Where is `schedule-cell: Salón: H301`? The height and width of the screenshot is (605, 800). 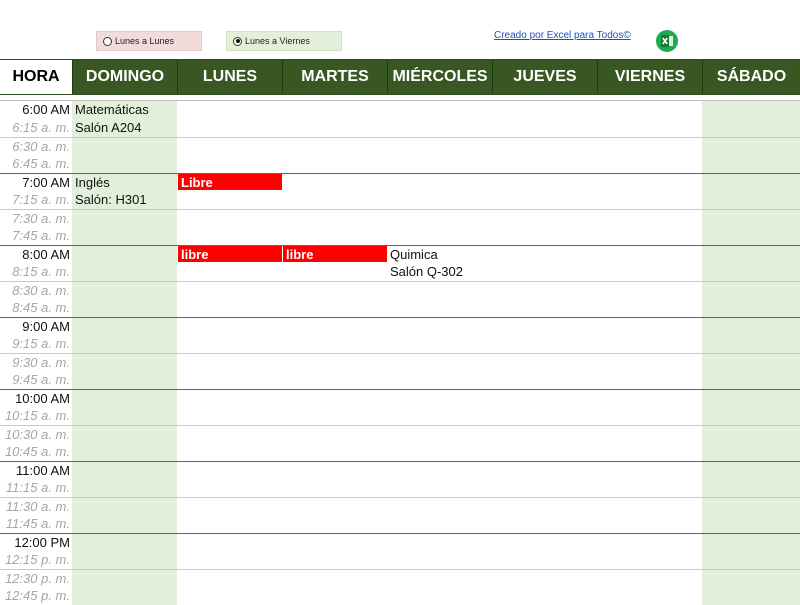
schedule-cell: Salón: H301 is located at coordinates (124, 200).